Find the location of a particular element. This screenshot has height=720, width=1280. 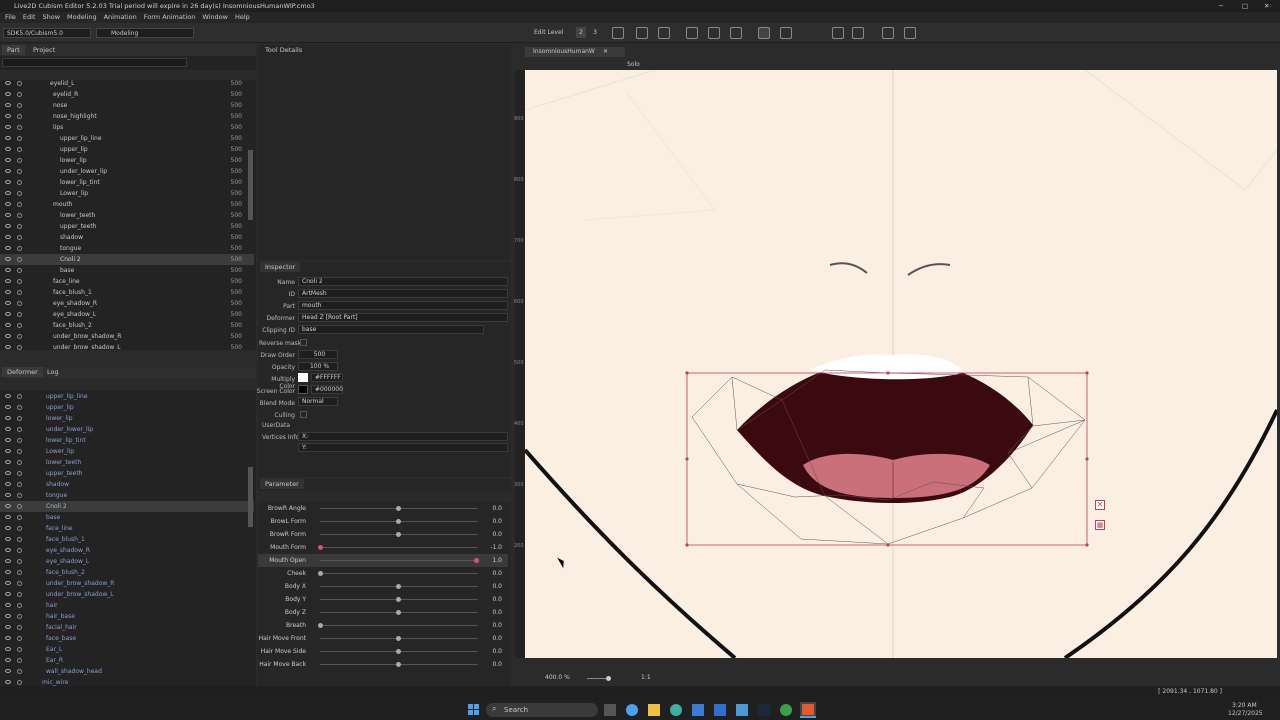

part-row: eye_shadow_R 500 is located at coordinates (127, 303).